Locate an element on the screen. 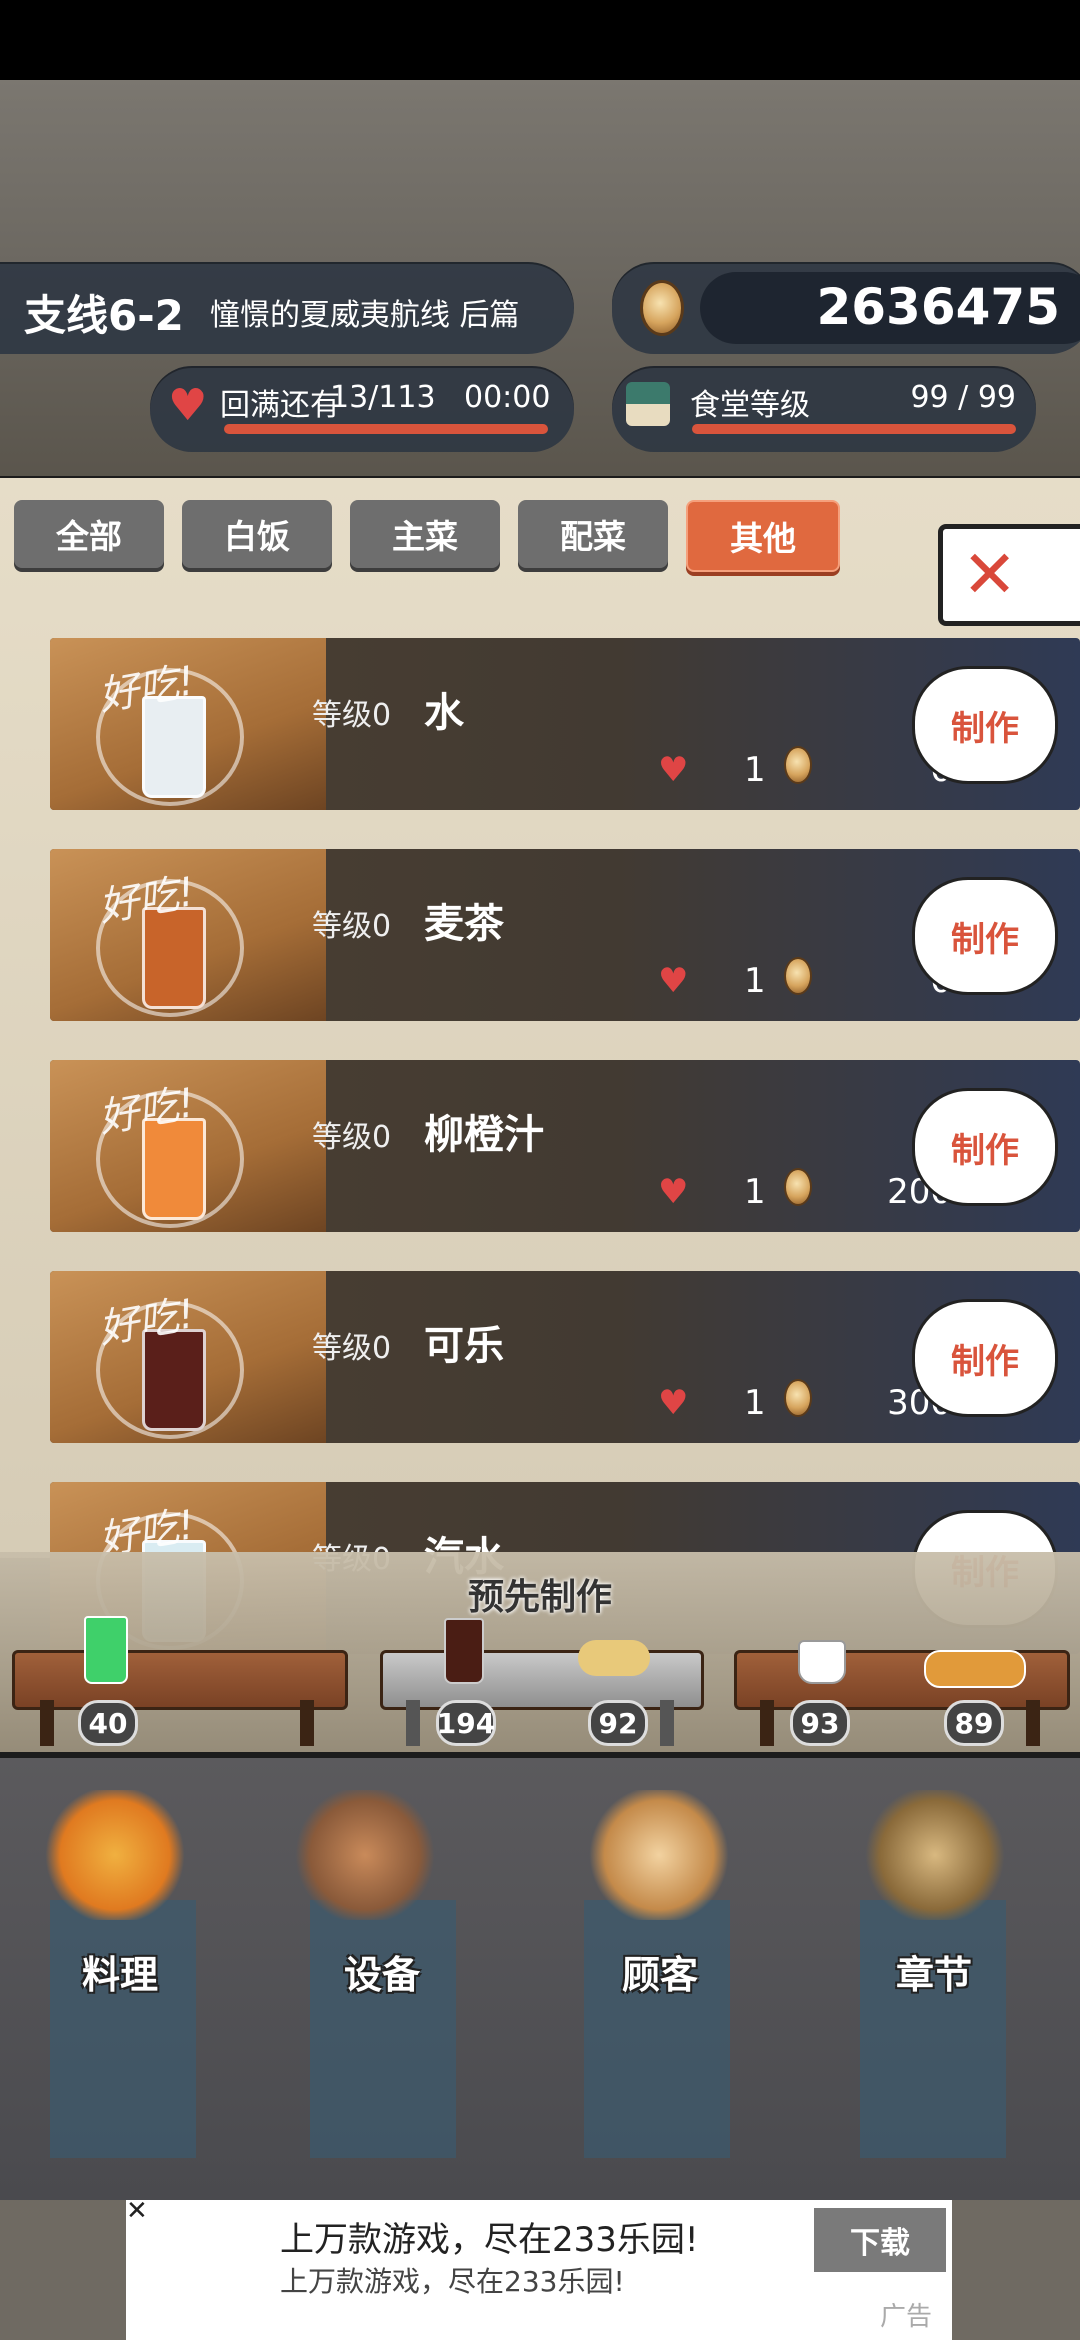 Image resolution: width=1080 pixels, height=2340 pixels. pudding-icon is located at coordinates (614, 1658).